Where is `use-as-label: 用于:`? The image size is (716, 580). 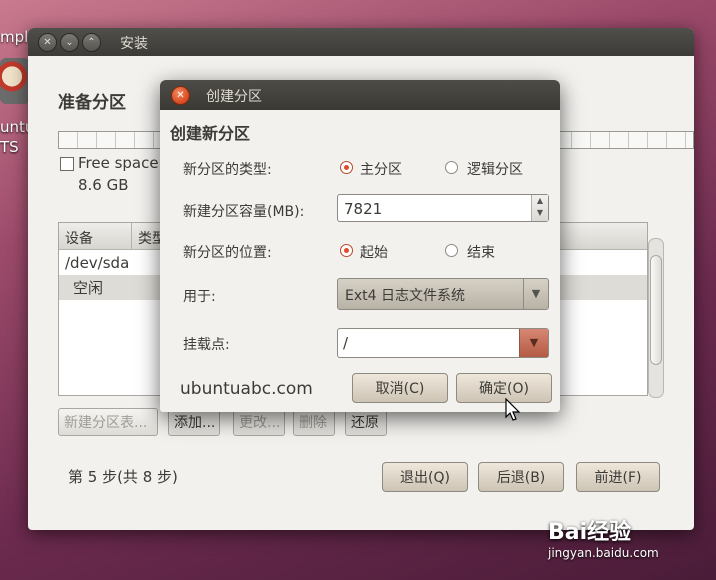 use-as-label: 用于: is located at coordinates (199, 297).